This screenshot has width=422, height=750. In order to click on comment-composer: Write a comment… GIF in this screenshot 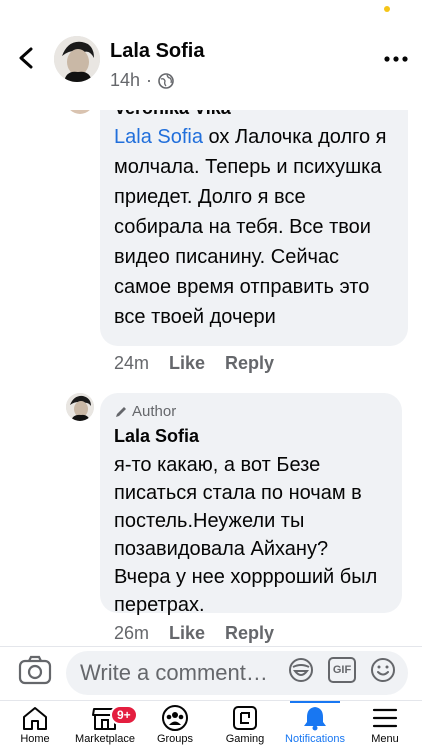, I will do `click(211, 672)`.